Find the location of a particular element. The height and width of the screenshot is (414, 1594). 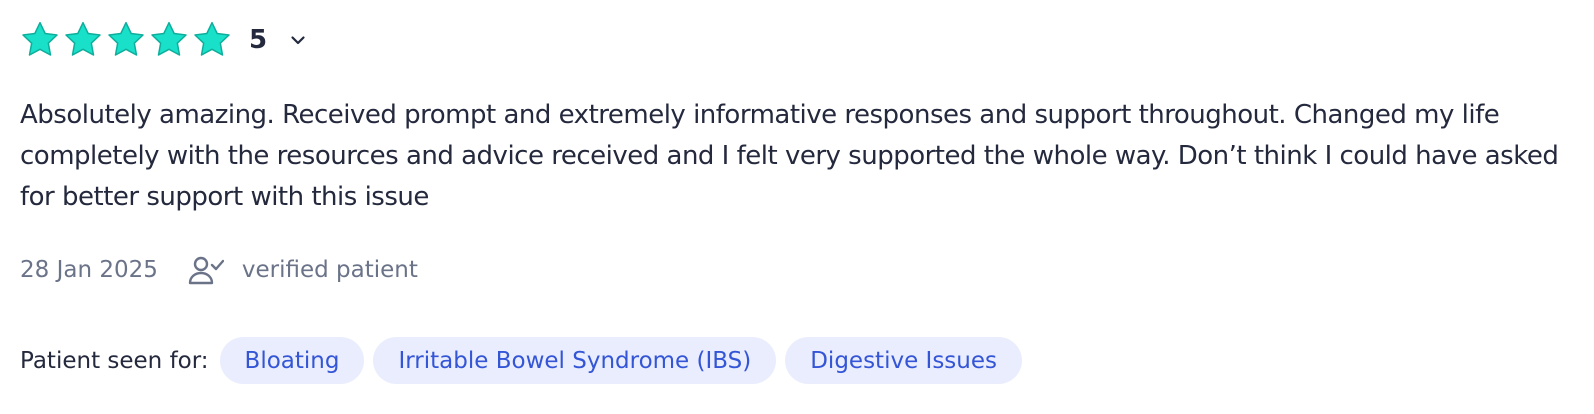

condition-tag-bloating: Bloating is located at coordinates (292, 360).